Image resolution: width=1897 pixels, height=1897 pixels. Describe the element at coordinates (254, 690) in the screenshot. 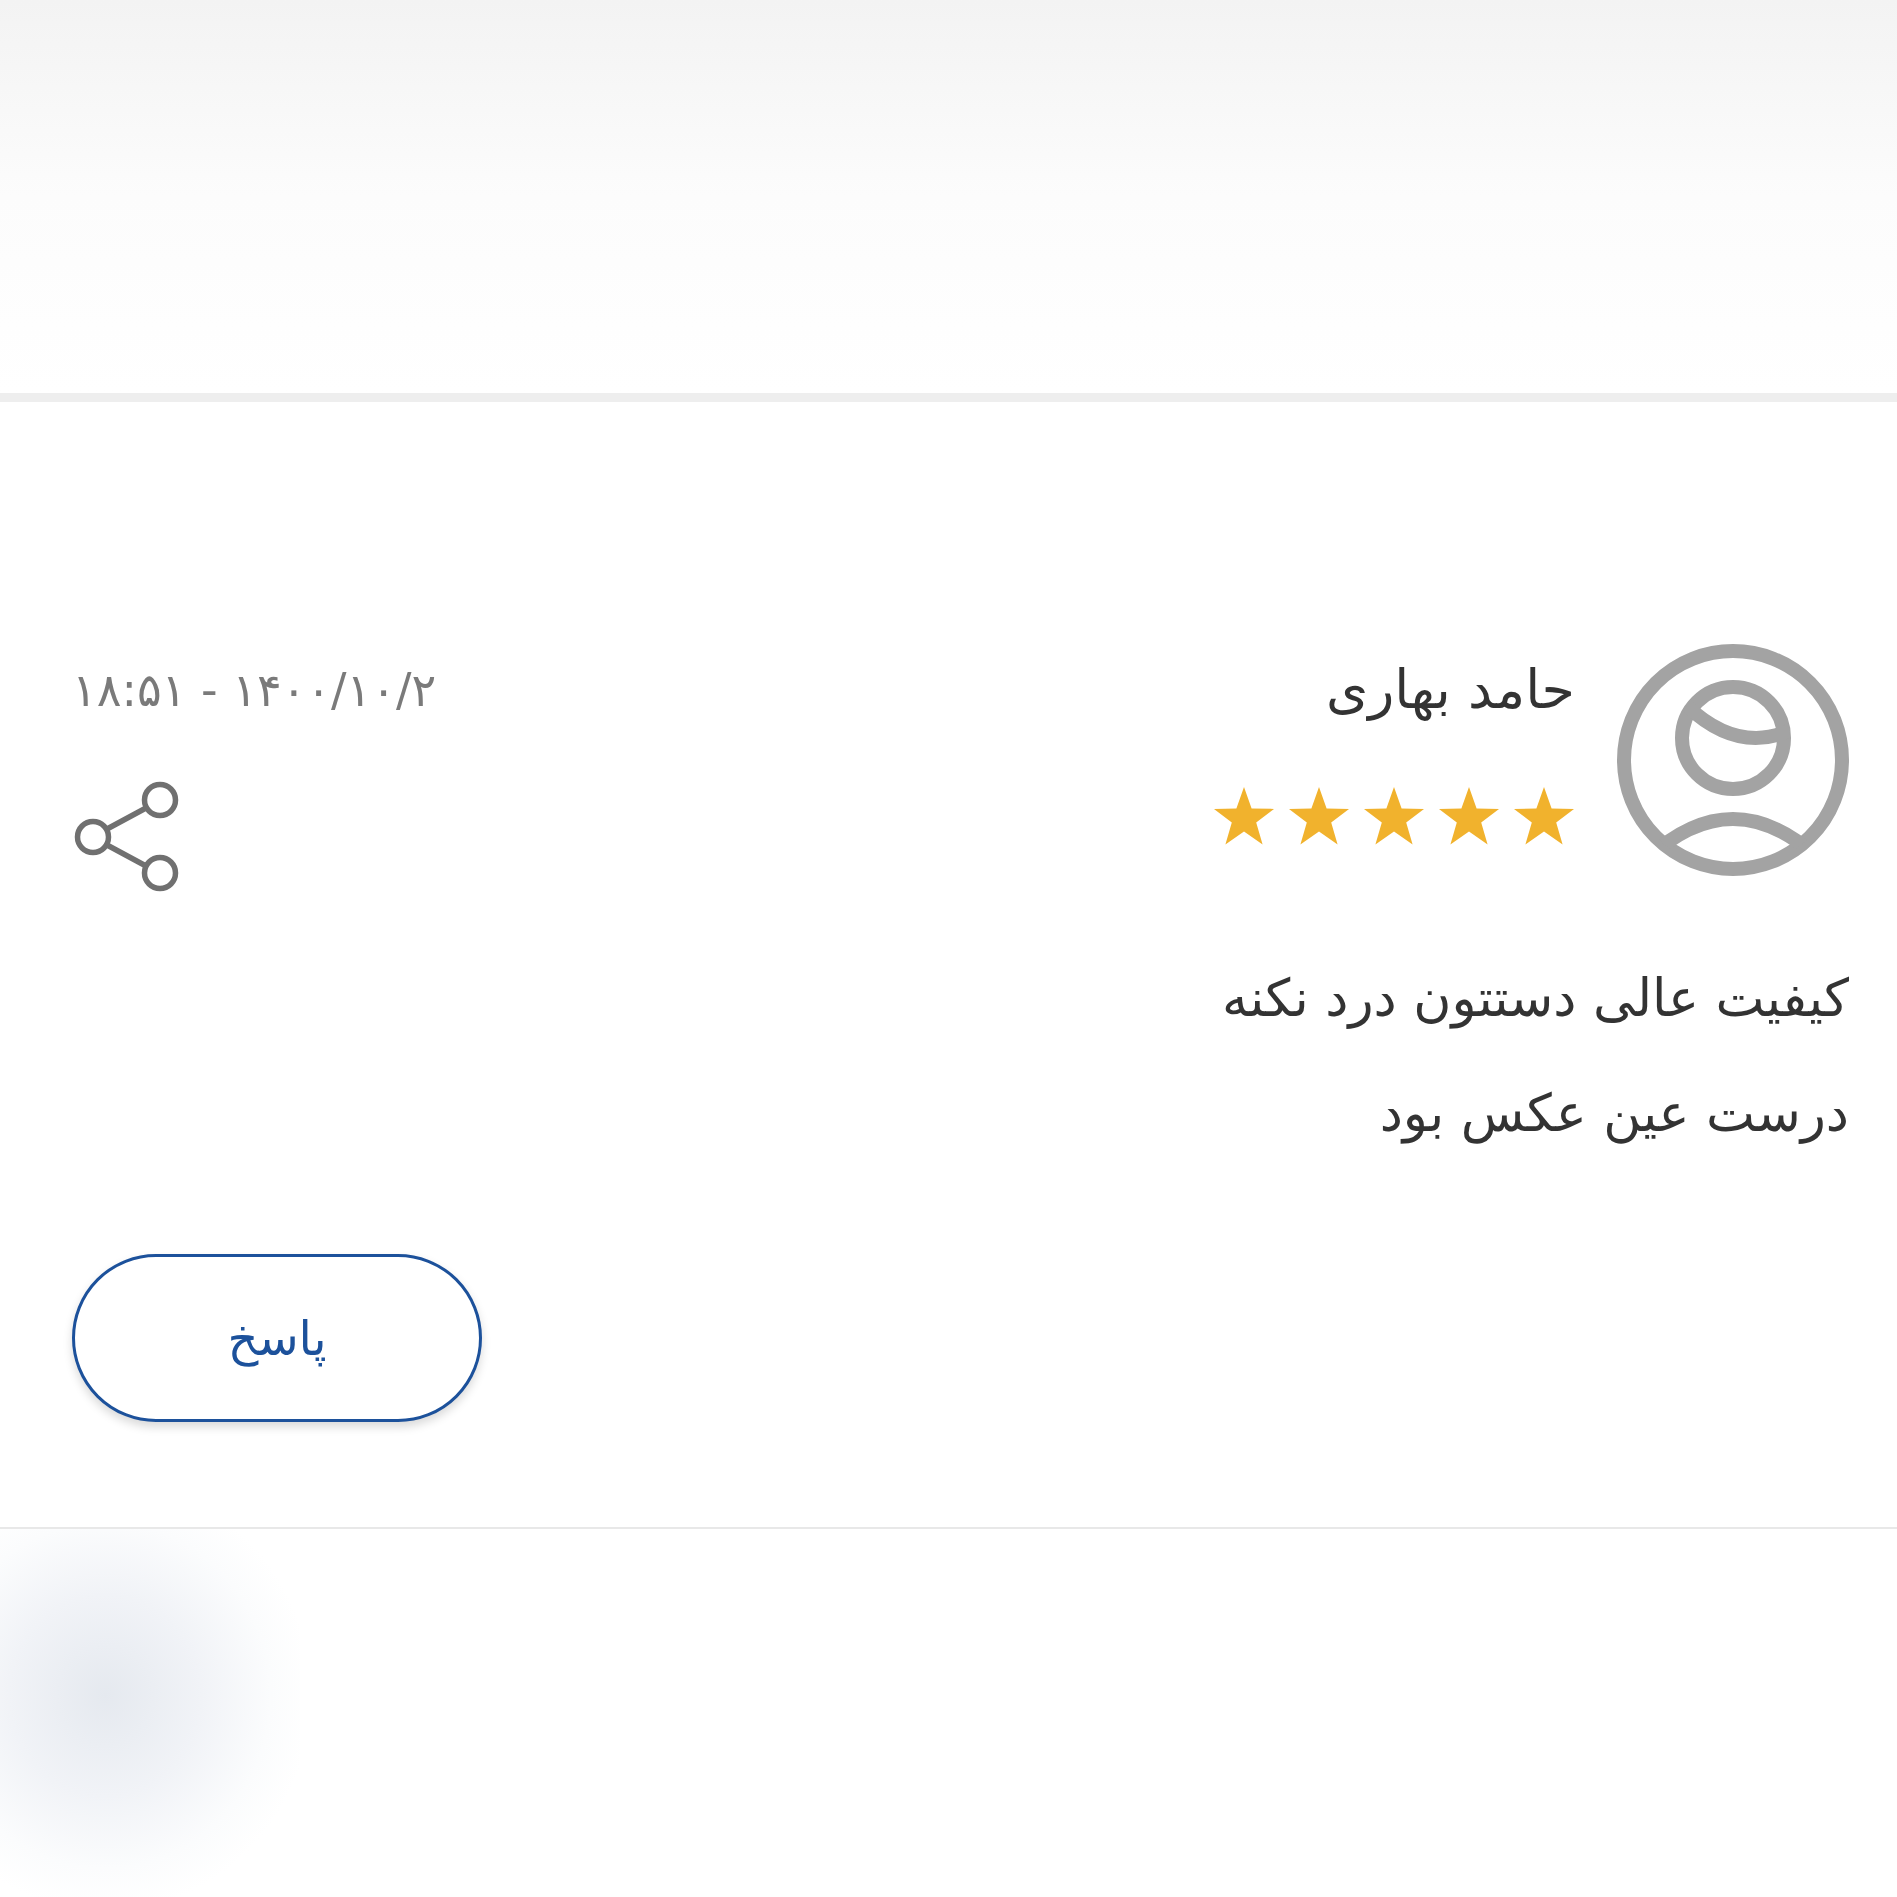

I see `review-date: ۱۴۰۰/۱۰/۲ - ۱۸:۵۱` at that location.